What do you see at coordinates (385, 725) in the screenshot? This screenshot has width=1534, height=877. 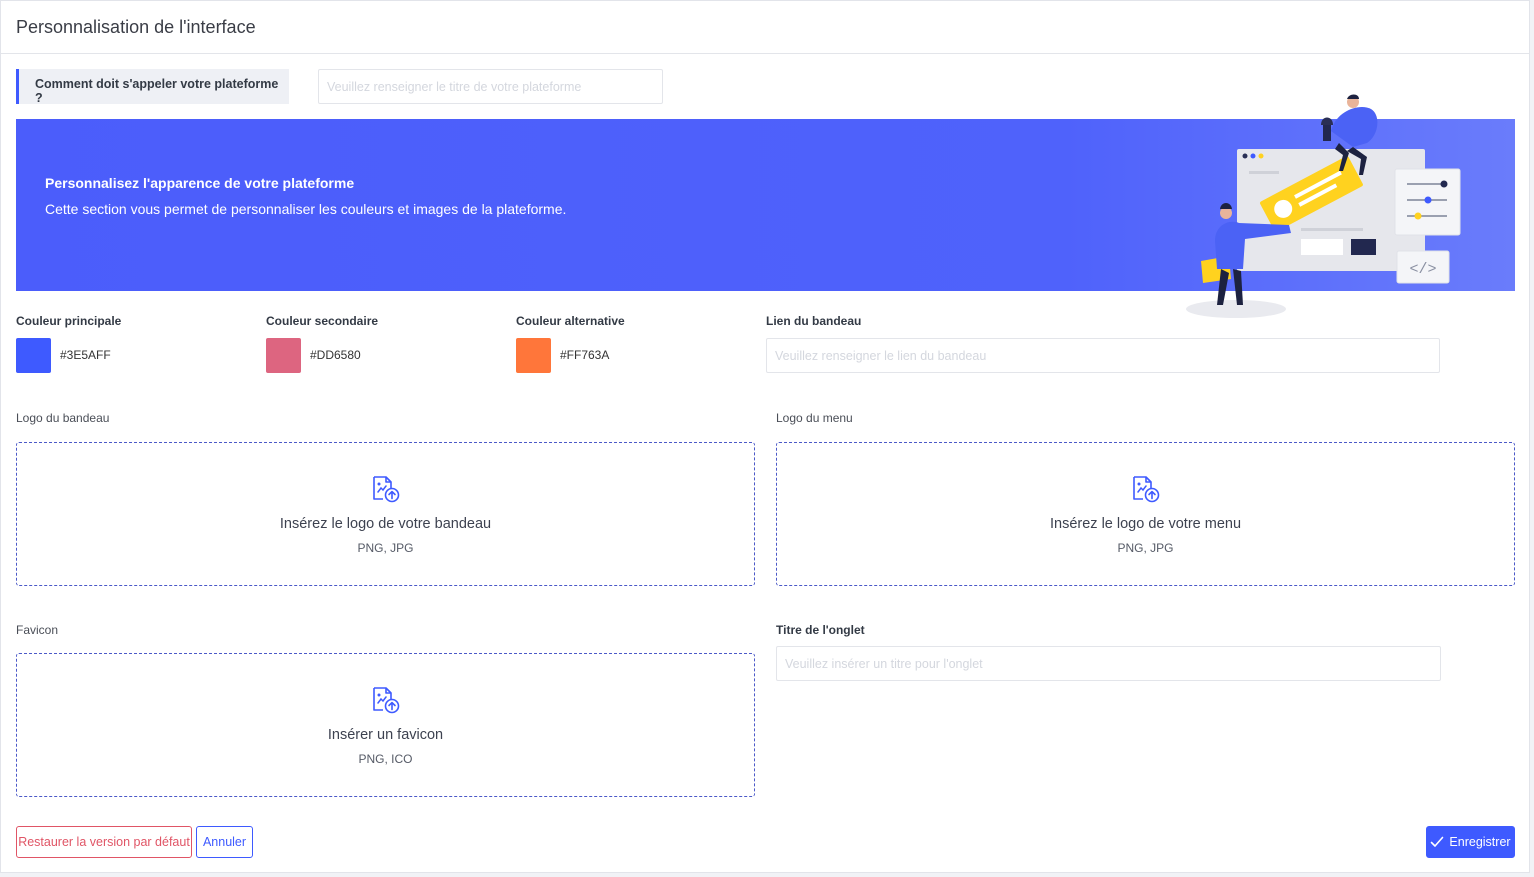 I see `favicon-dropzone: Insérer un favicon PNG, ICO` at bounding box center [385, 725].